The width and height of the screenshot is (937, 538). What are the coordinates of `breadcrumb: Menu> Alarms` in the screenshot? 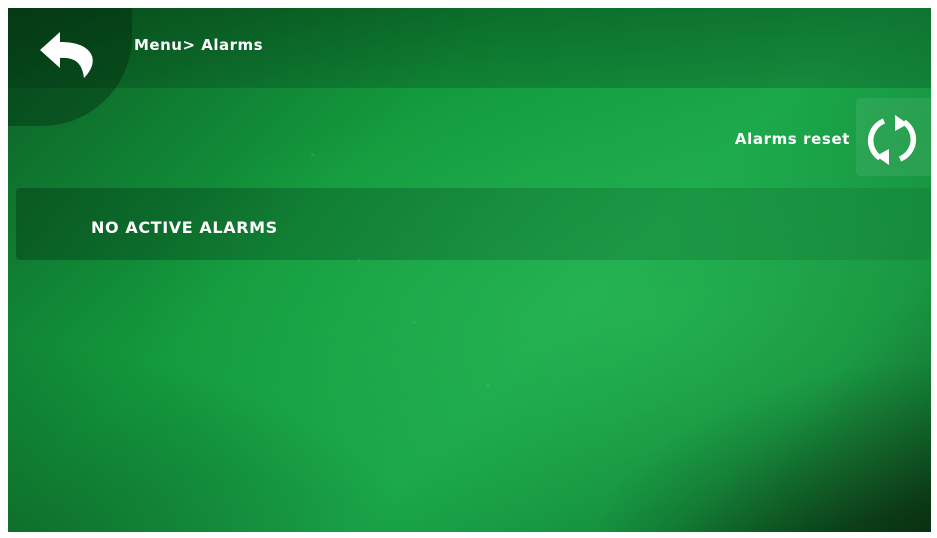 It's located at (199, 45).